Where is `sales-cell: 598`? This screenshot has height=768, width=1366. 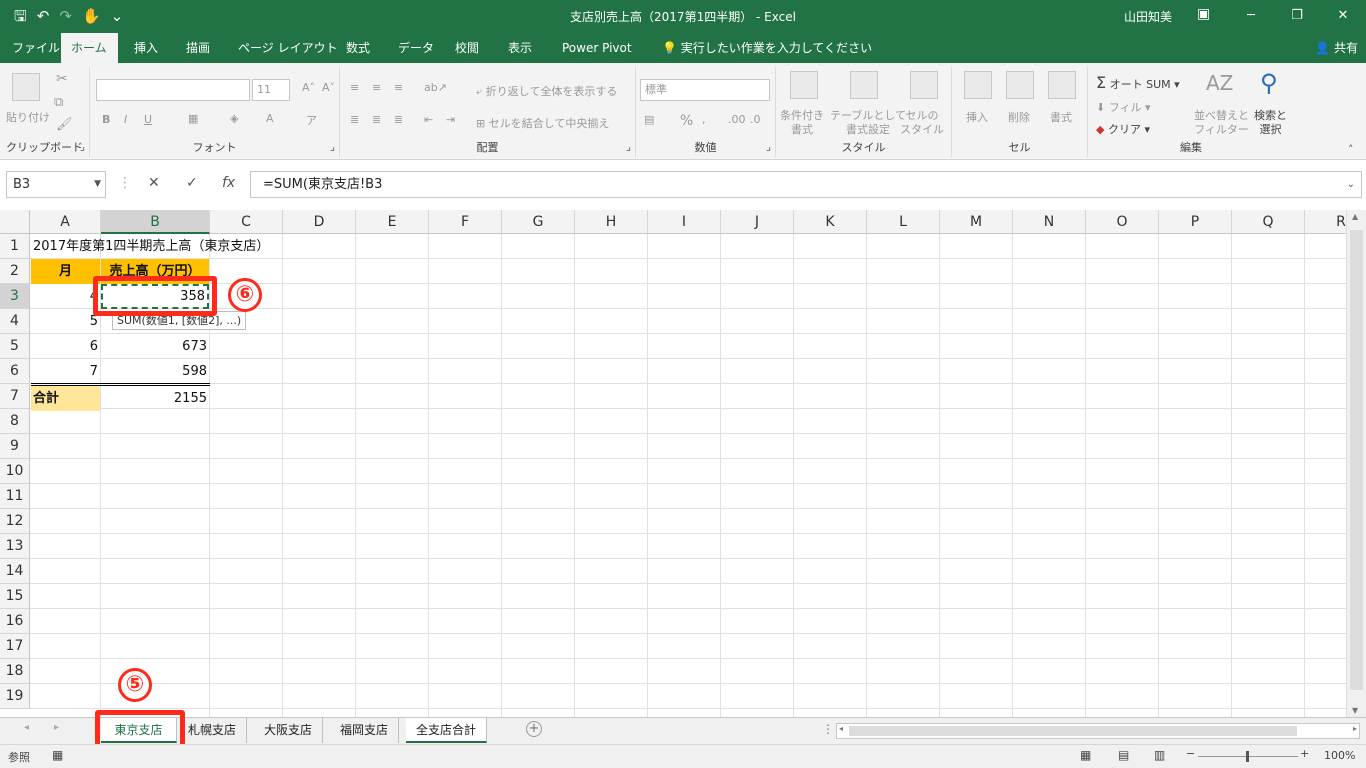
sales-cell: 598 is located at coordinates (155, 371).